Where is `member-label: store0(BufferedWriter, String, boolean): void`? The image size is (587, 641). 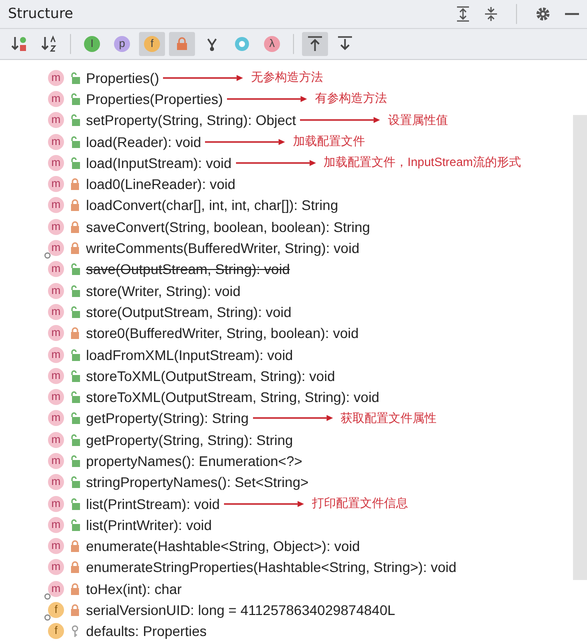
member-label: store0(BufferedWriter, String, boolean): void is located at coordinates (222, 333).